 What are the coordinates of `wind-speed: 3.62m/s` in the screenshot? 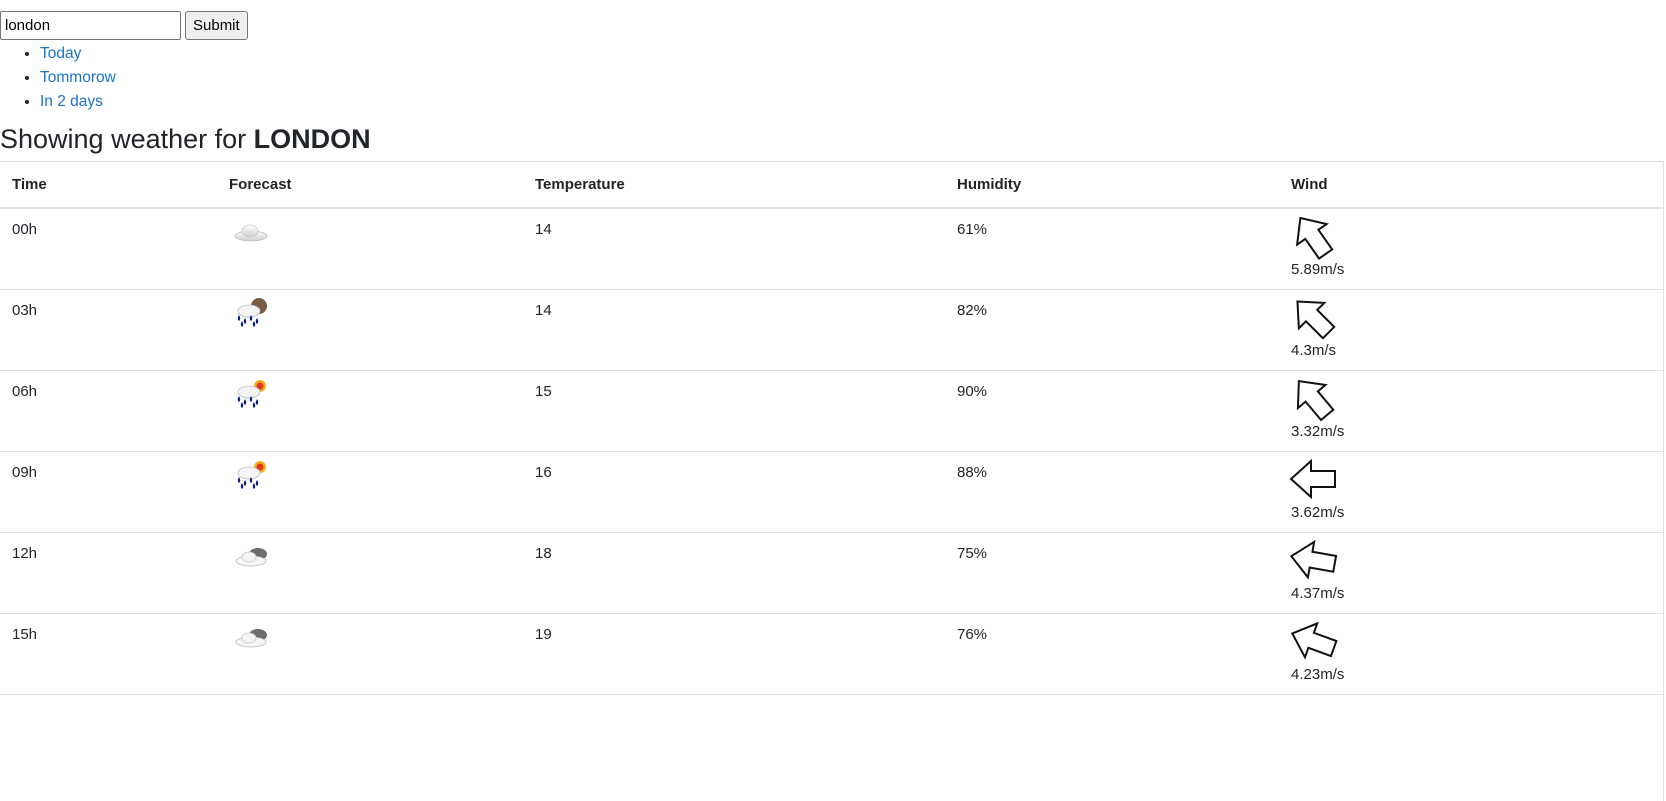 It's located at (1318, 512).